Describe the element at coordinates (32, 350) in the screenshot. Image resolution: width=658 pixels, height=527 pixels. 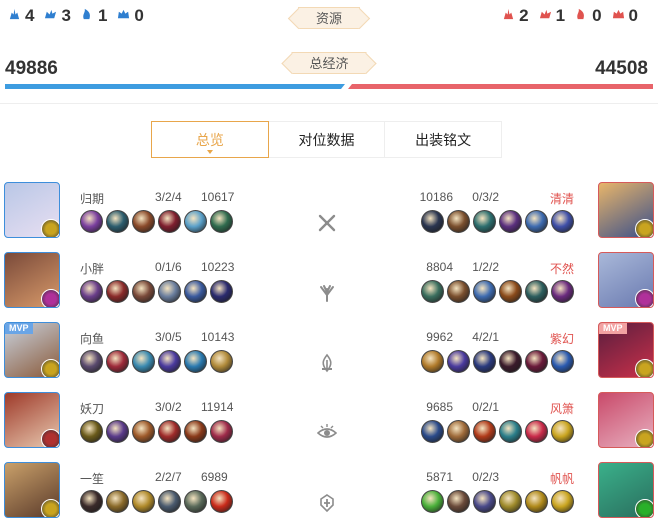
I see `blue-hero-portrait: MVP` at that location.